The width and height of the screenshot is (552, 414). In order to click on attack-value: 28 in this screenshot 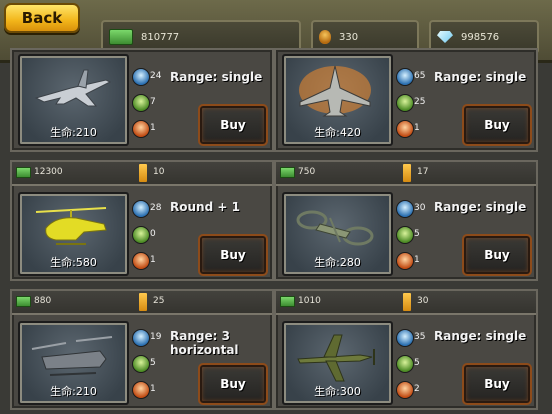, I will do `click(156, 208)`.